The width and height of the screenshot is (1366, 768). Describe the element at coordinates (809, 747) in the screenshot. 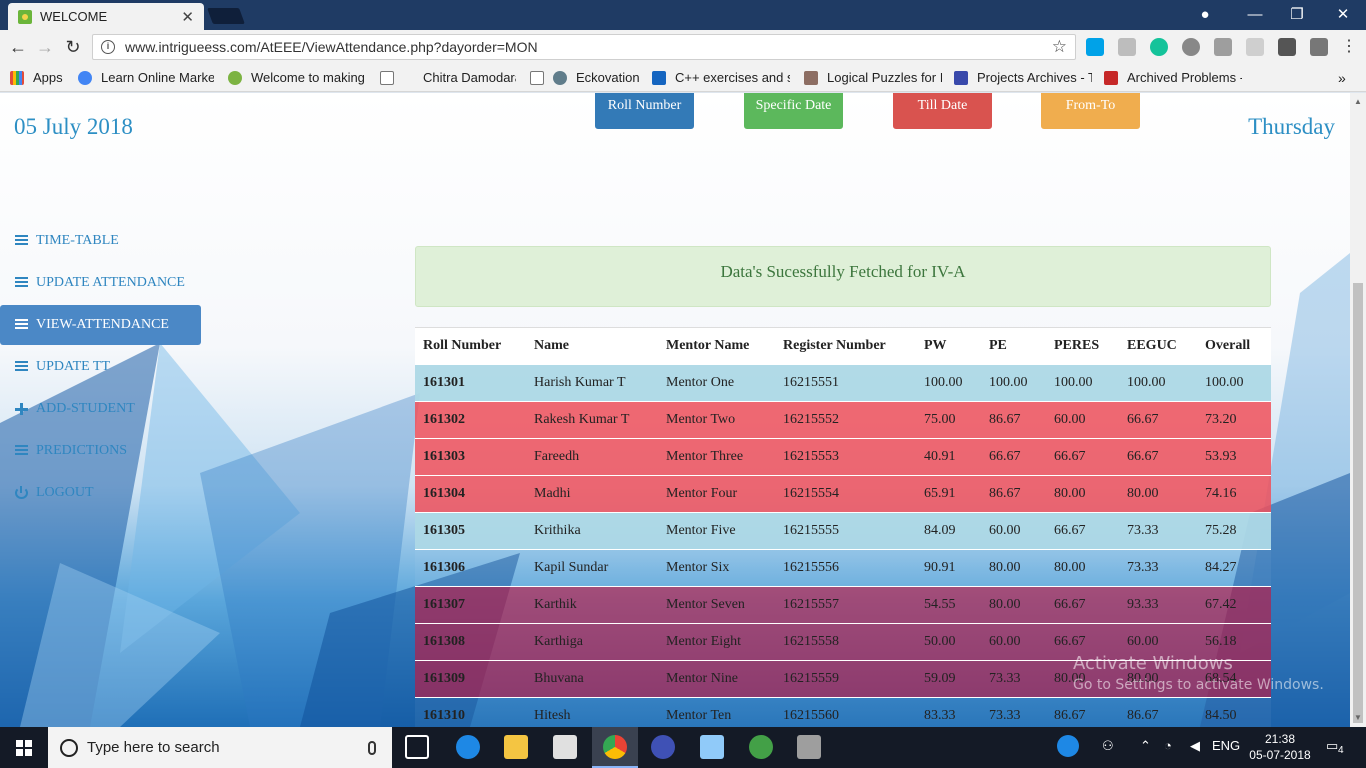

I see `paint-icon` at that location.